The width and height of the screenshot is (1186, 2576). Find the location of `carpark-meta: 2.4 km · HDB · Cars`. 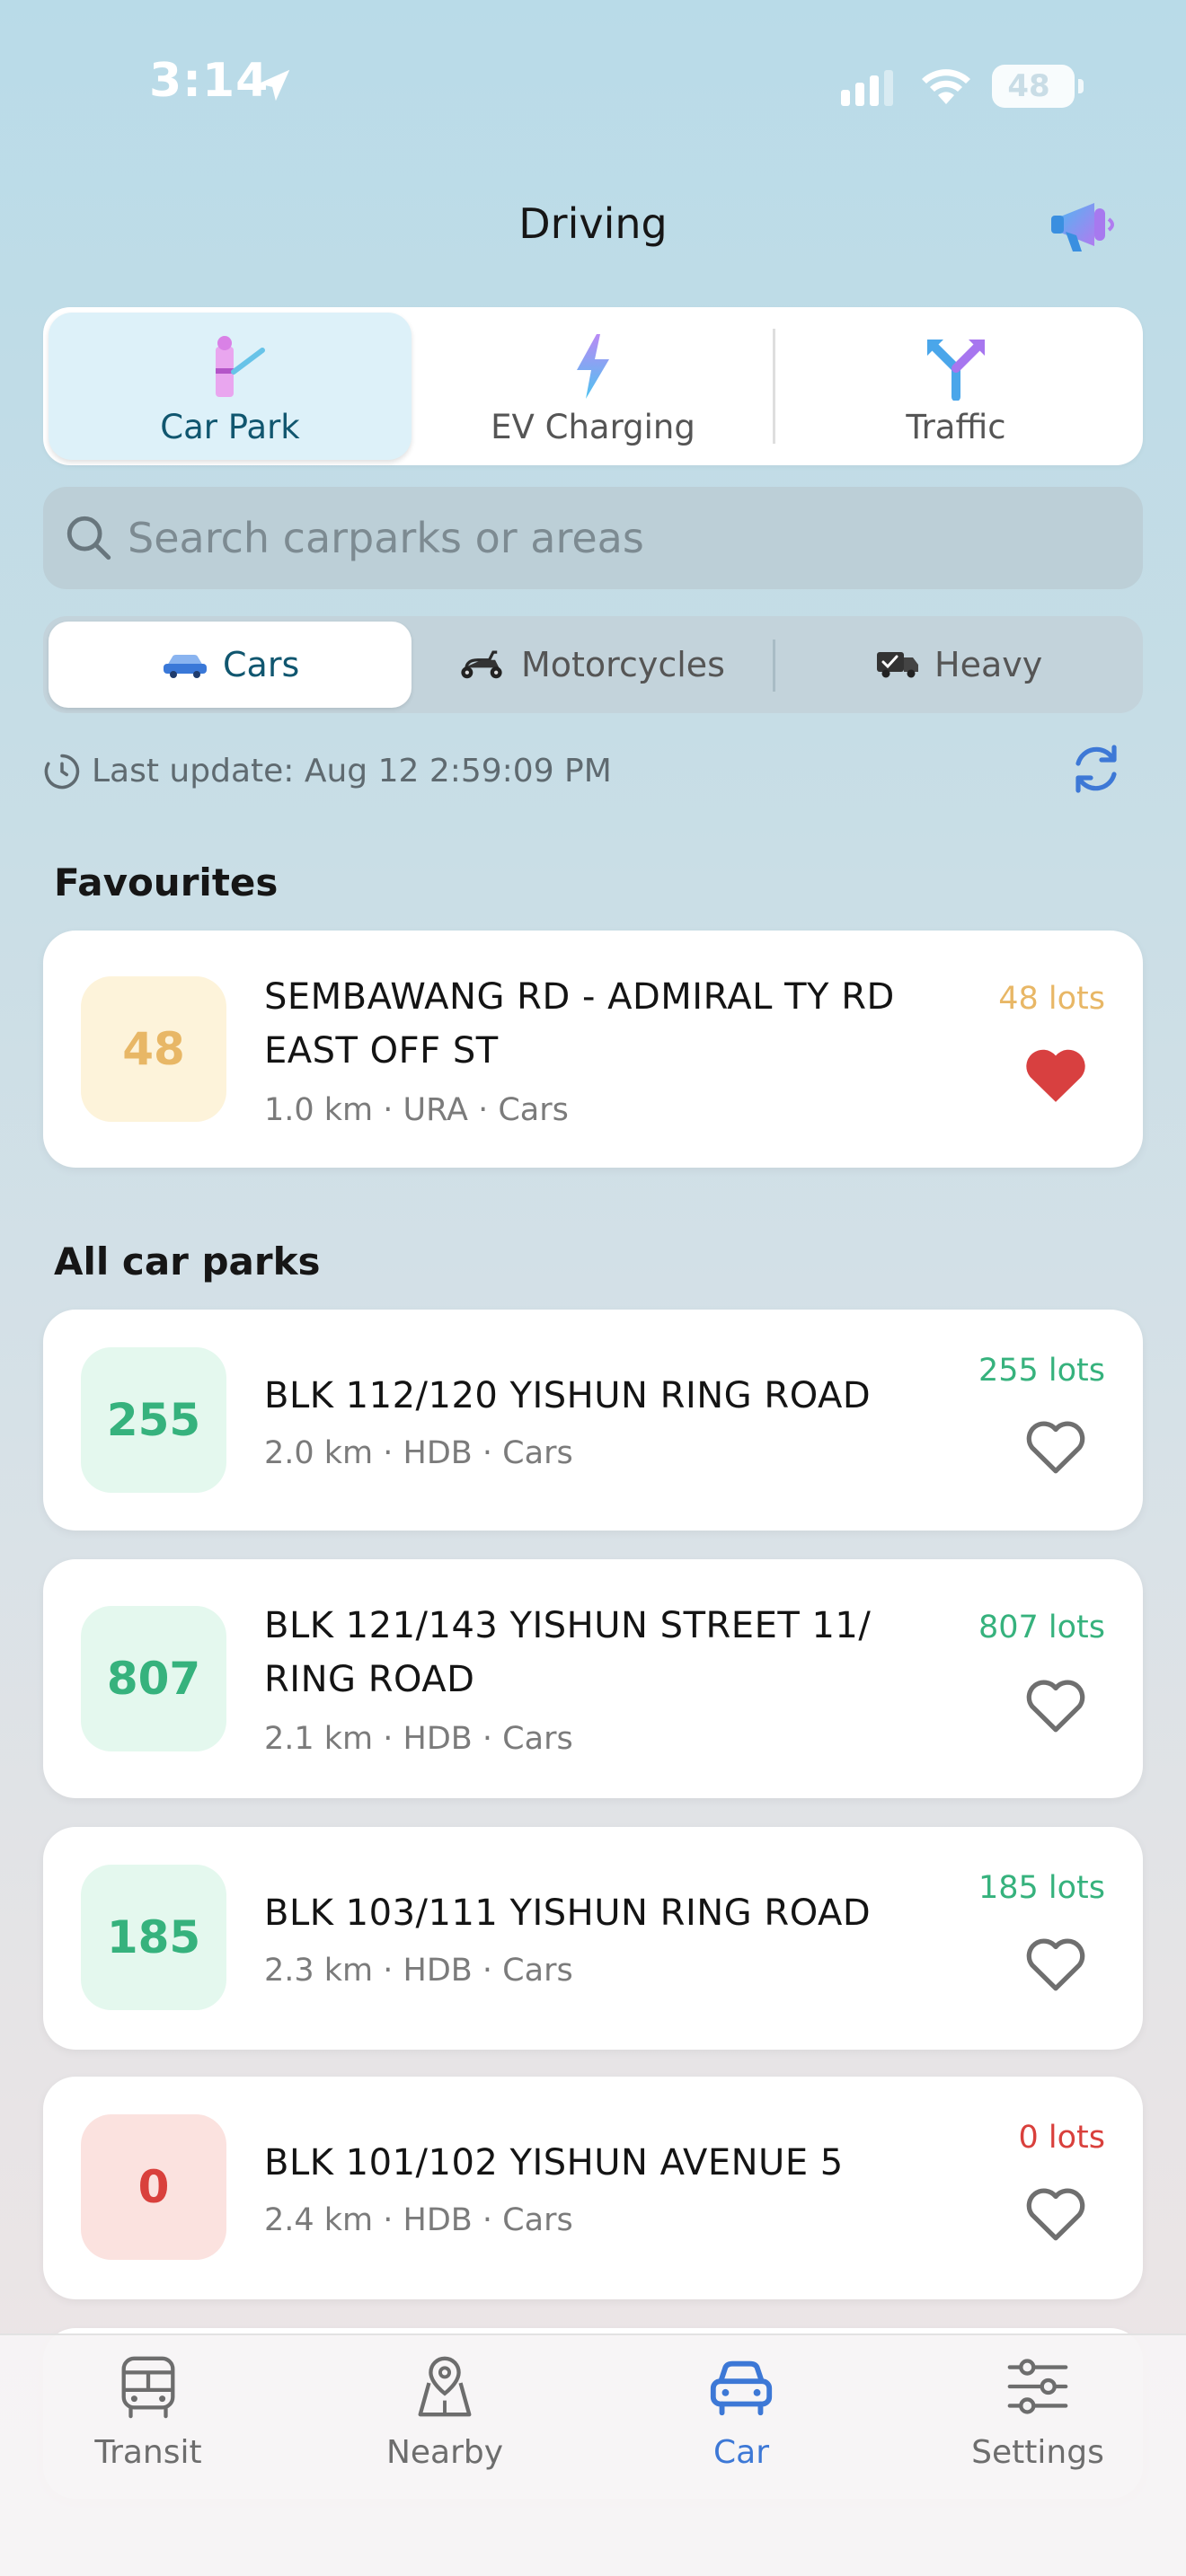

carpark-meta: 2.4 km · HDB · Cars is located at coordinates (418, 2220).